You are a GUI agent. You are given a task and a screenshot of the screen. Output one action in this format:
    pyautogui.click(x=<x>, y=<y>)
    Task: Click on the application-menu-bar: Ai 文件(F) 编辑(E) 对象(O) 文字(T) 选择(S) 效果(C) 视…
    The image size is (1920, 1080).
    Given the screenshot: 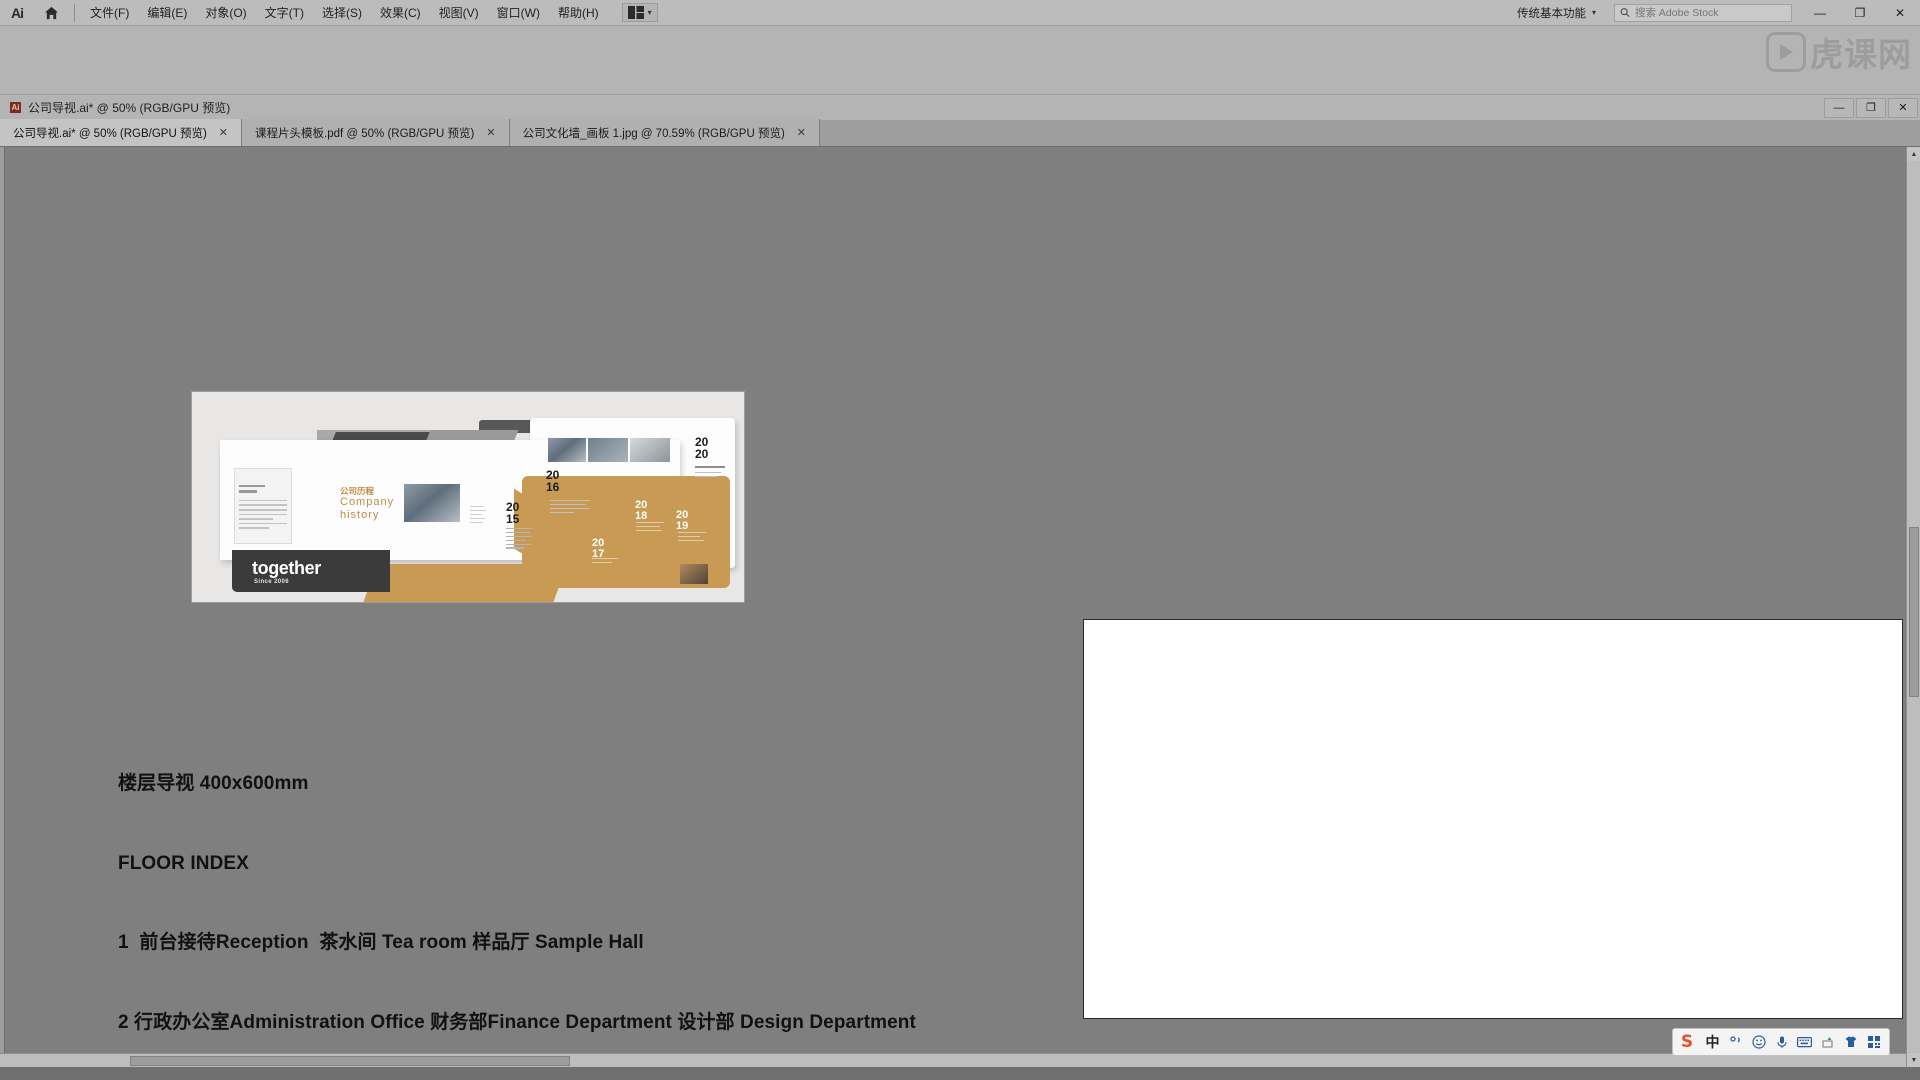 What is the action you would take?
    pyautogui.click(x=960, y=13)
    